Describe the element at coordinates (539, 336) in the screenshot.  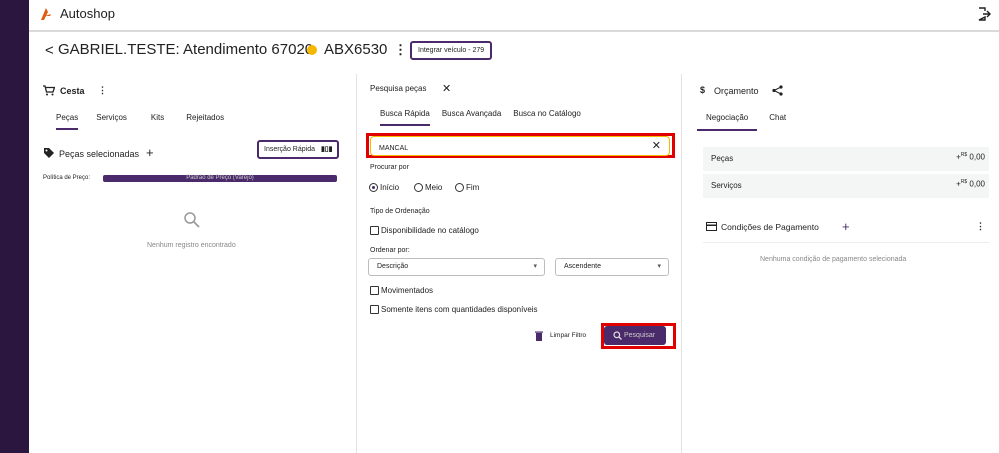
I see `trash-icon` at that location.